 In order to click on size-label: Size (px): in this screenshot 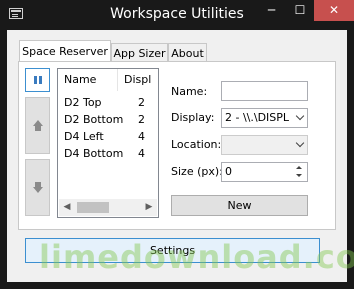, I will do `click(197, 171)`.